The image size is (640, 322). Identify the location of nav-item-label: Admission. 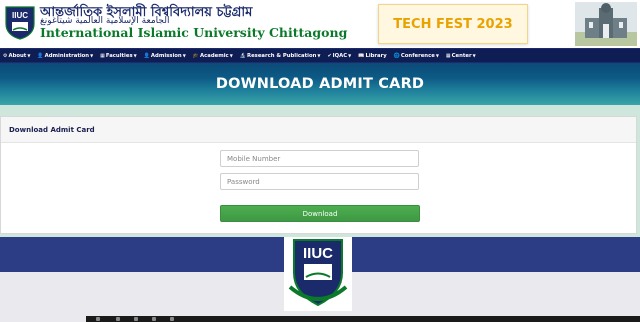
(166, 55).